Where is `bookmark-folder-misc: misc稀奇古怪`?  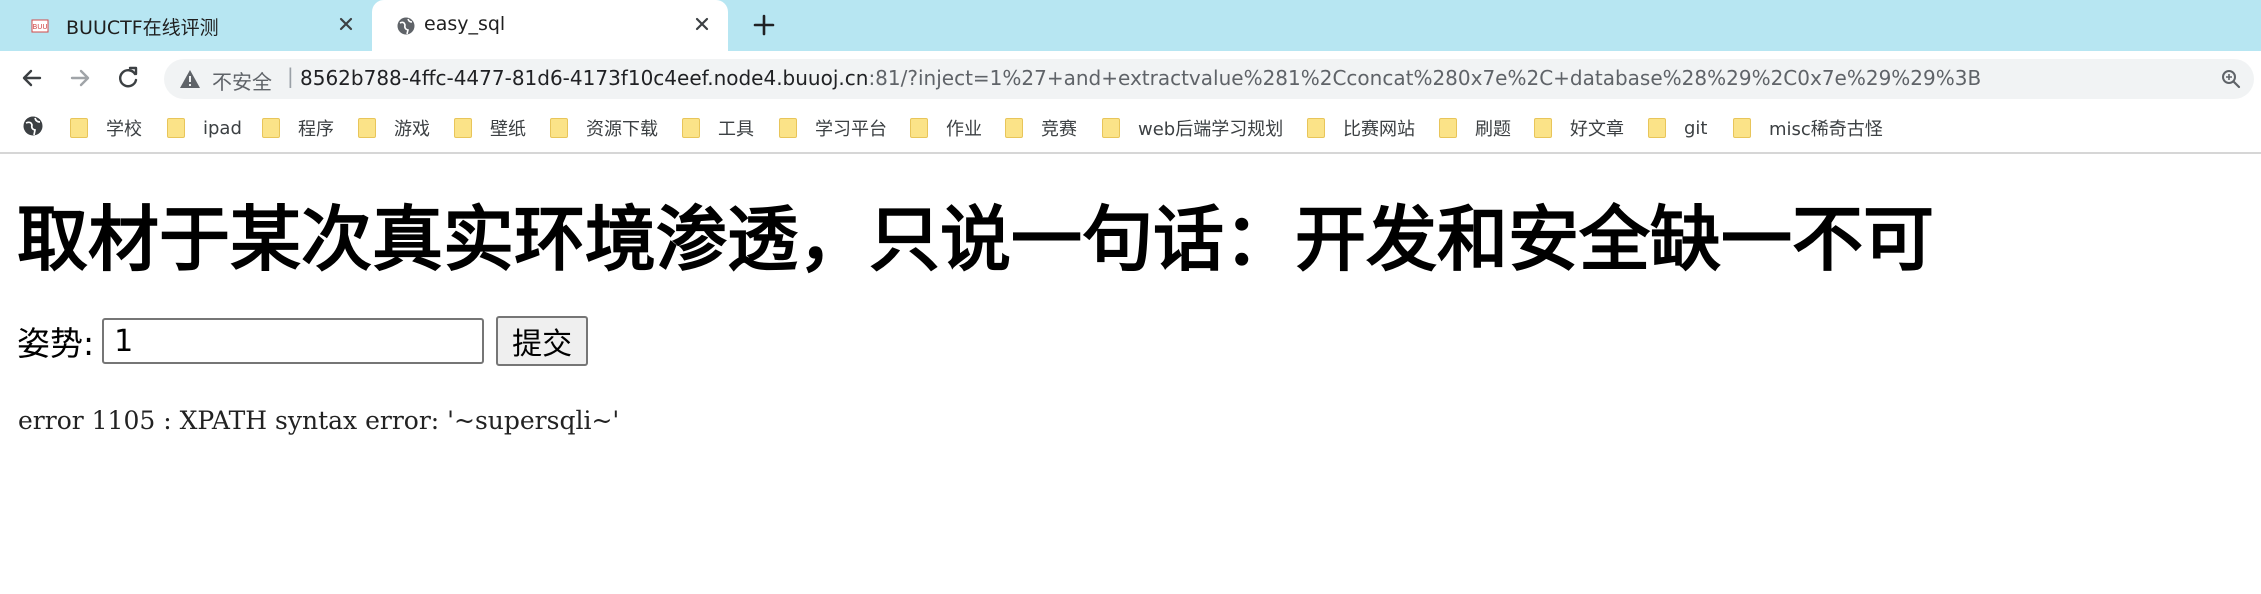 bookmark-folder-misc: misc稀奇古怪 is located at coordinates (1808, 128).